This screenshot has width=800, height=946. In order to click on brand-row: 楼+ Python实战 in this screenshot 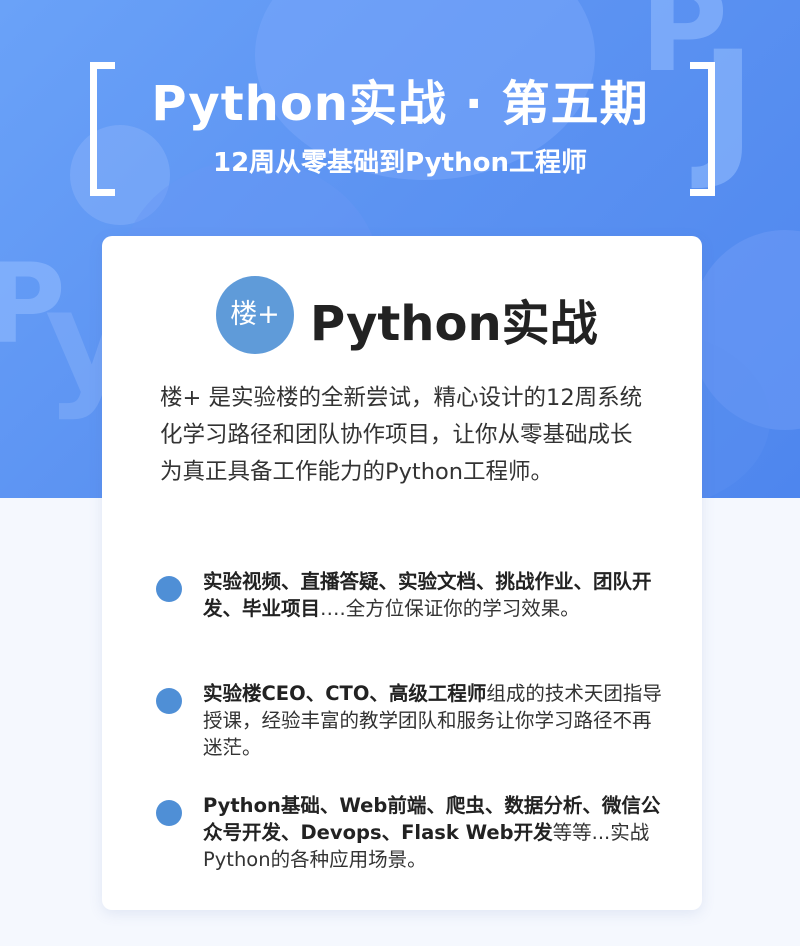, I will do `click(416, 316)`.